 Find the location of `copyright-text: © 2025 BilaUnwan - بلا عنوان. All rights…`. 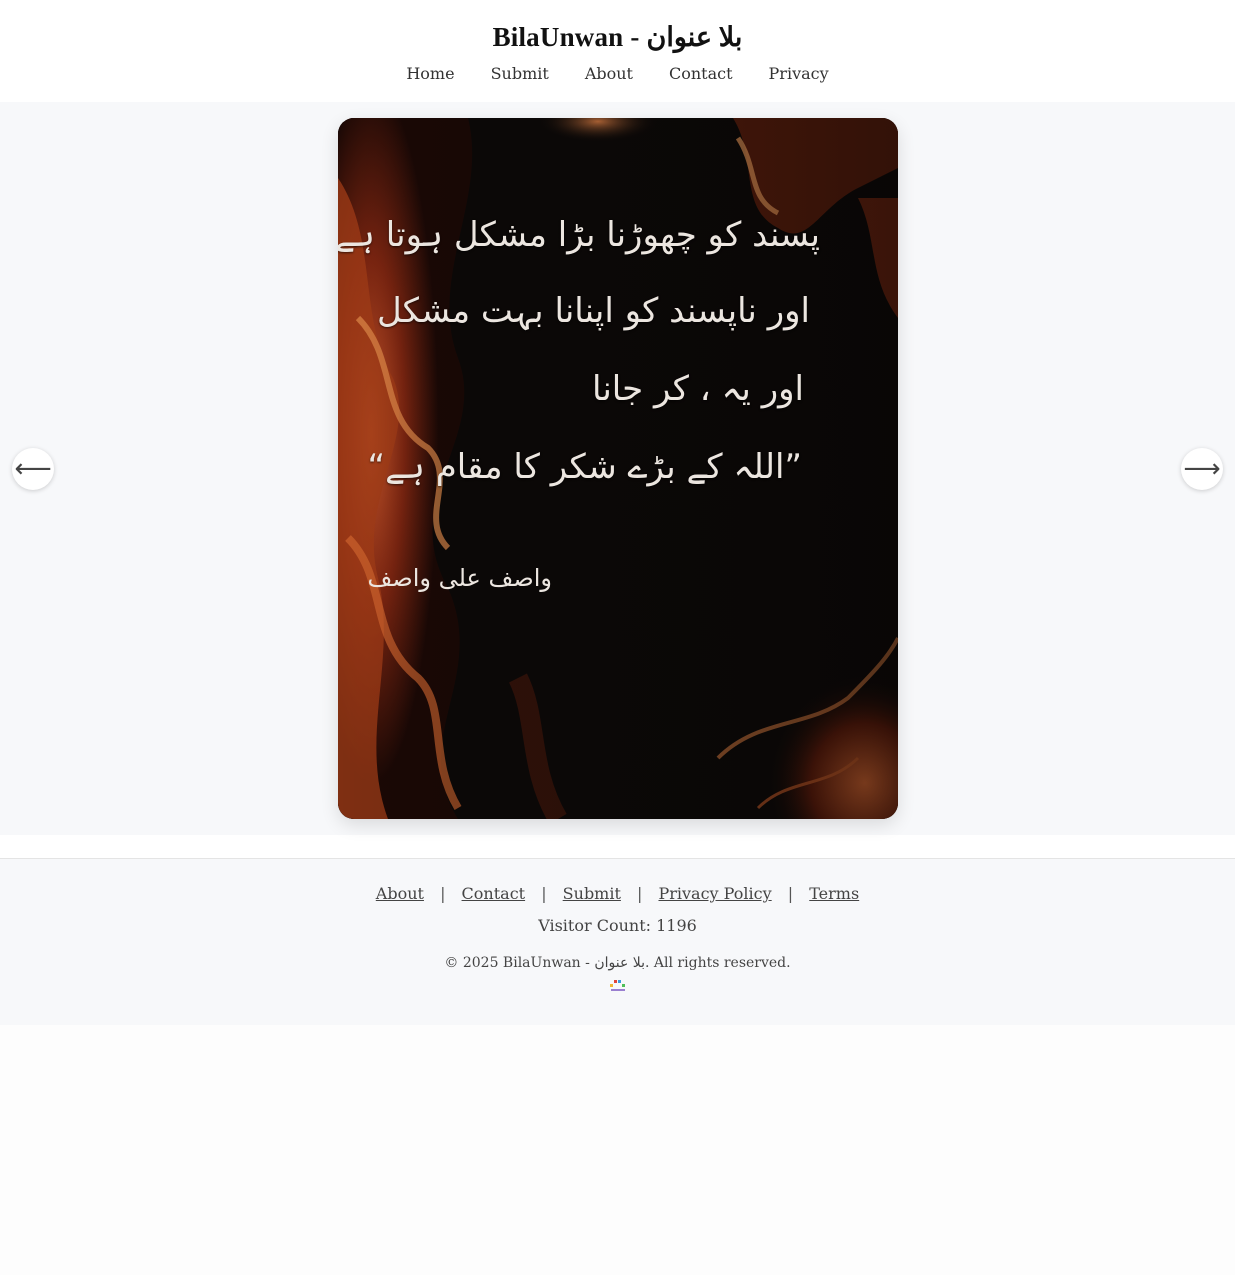

copyright-text: © 2025 BilaUnwan - بلا عنوان. All rights… is located at coordinates (617, 963).